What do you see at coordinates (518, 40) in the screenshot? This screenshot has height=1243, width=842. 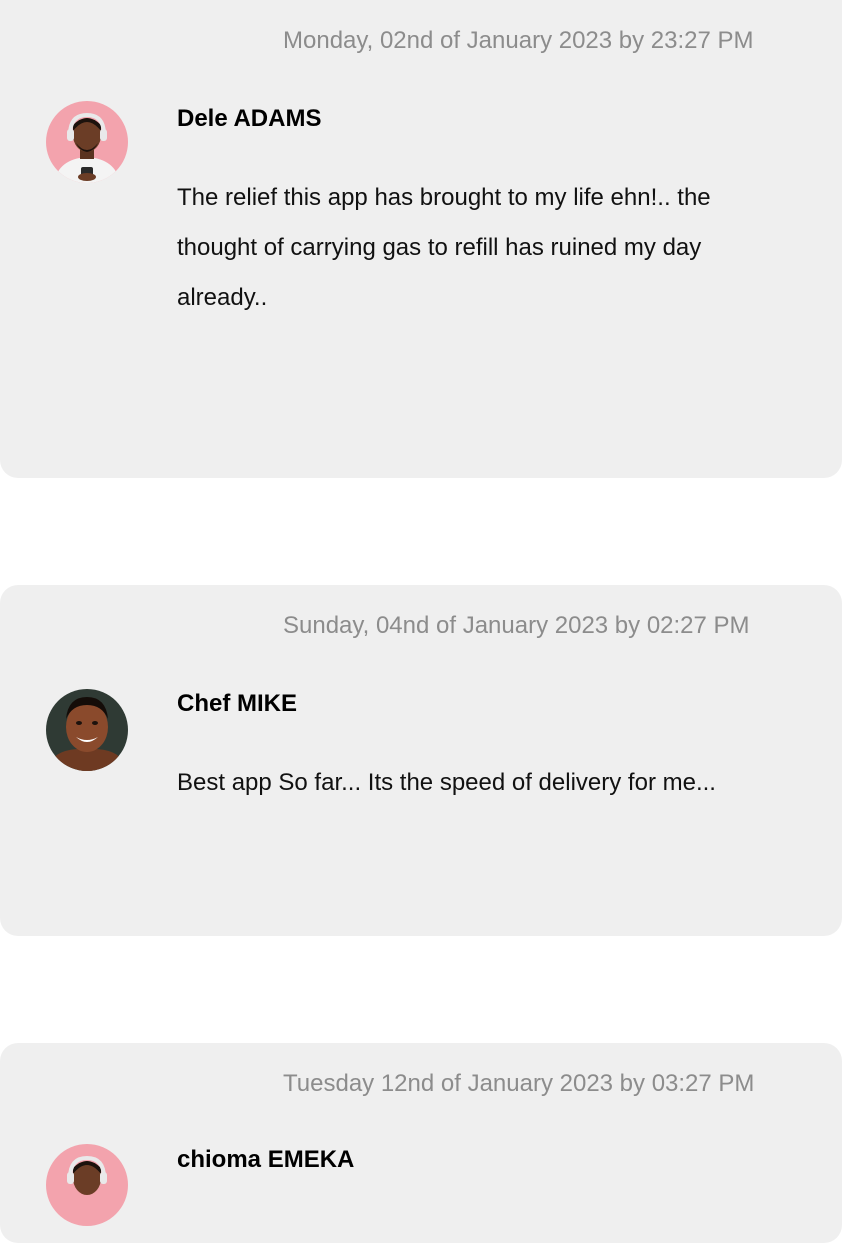 I see `review-date: Monday, 02nd of January 2023 by 23:27 PM` at bounding box center [518, 40].